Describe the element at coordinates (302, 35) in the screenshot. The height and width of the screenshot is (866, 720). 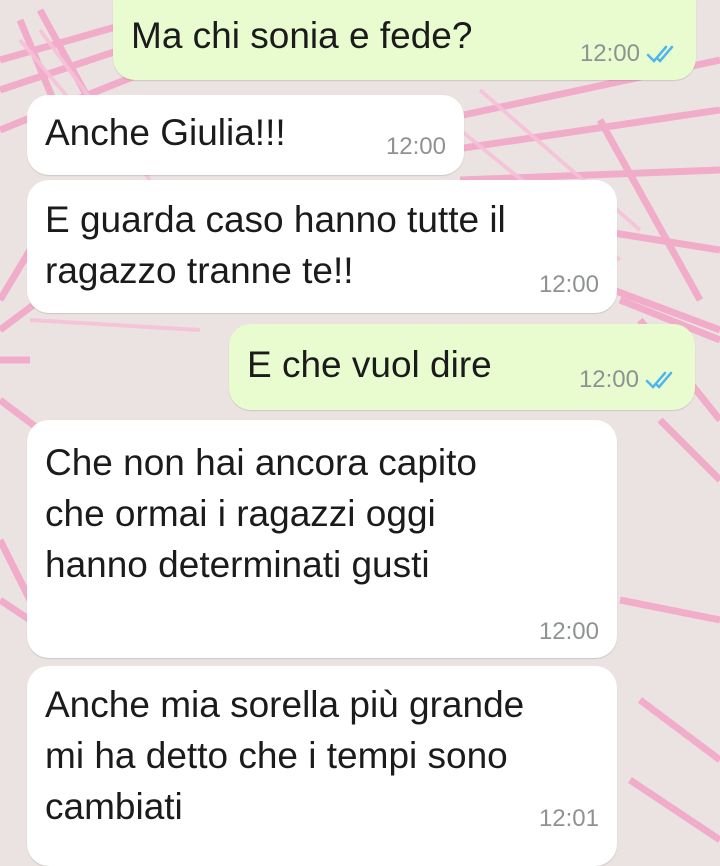
I see `message-text: Ma chi sonia e fede?` at that location.